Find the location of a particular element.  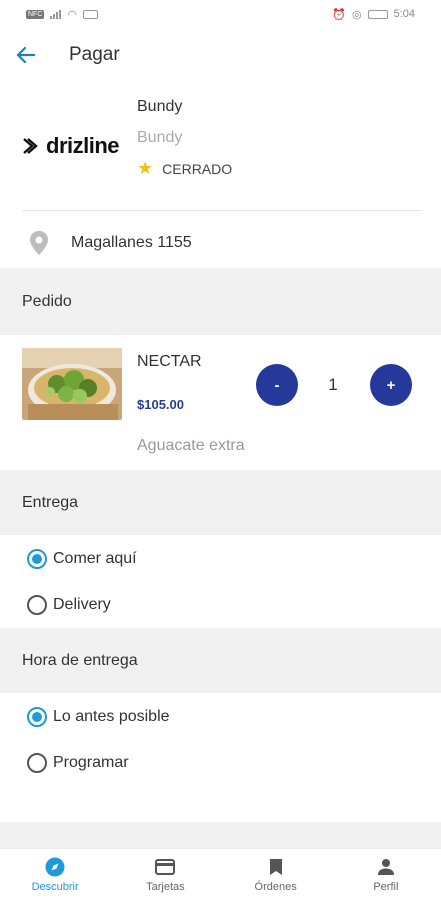

section-order: Pedido is located at coordinates (220, 301).